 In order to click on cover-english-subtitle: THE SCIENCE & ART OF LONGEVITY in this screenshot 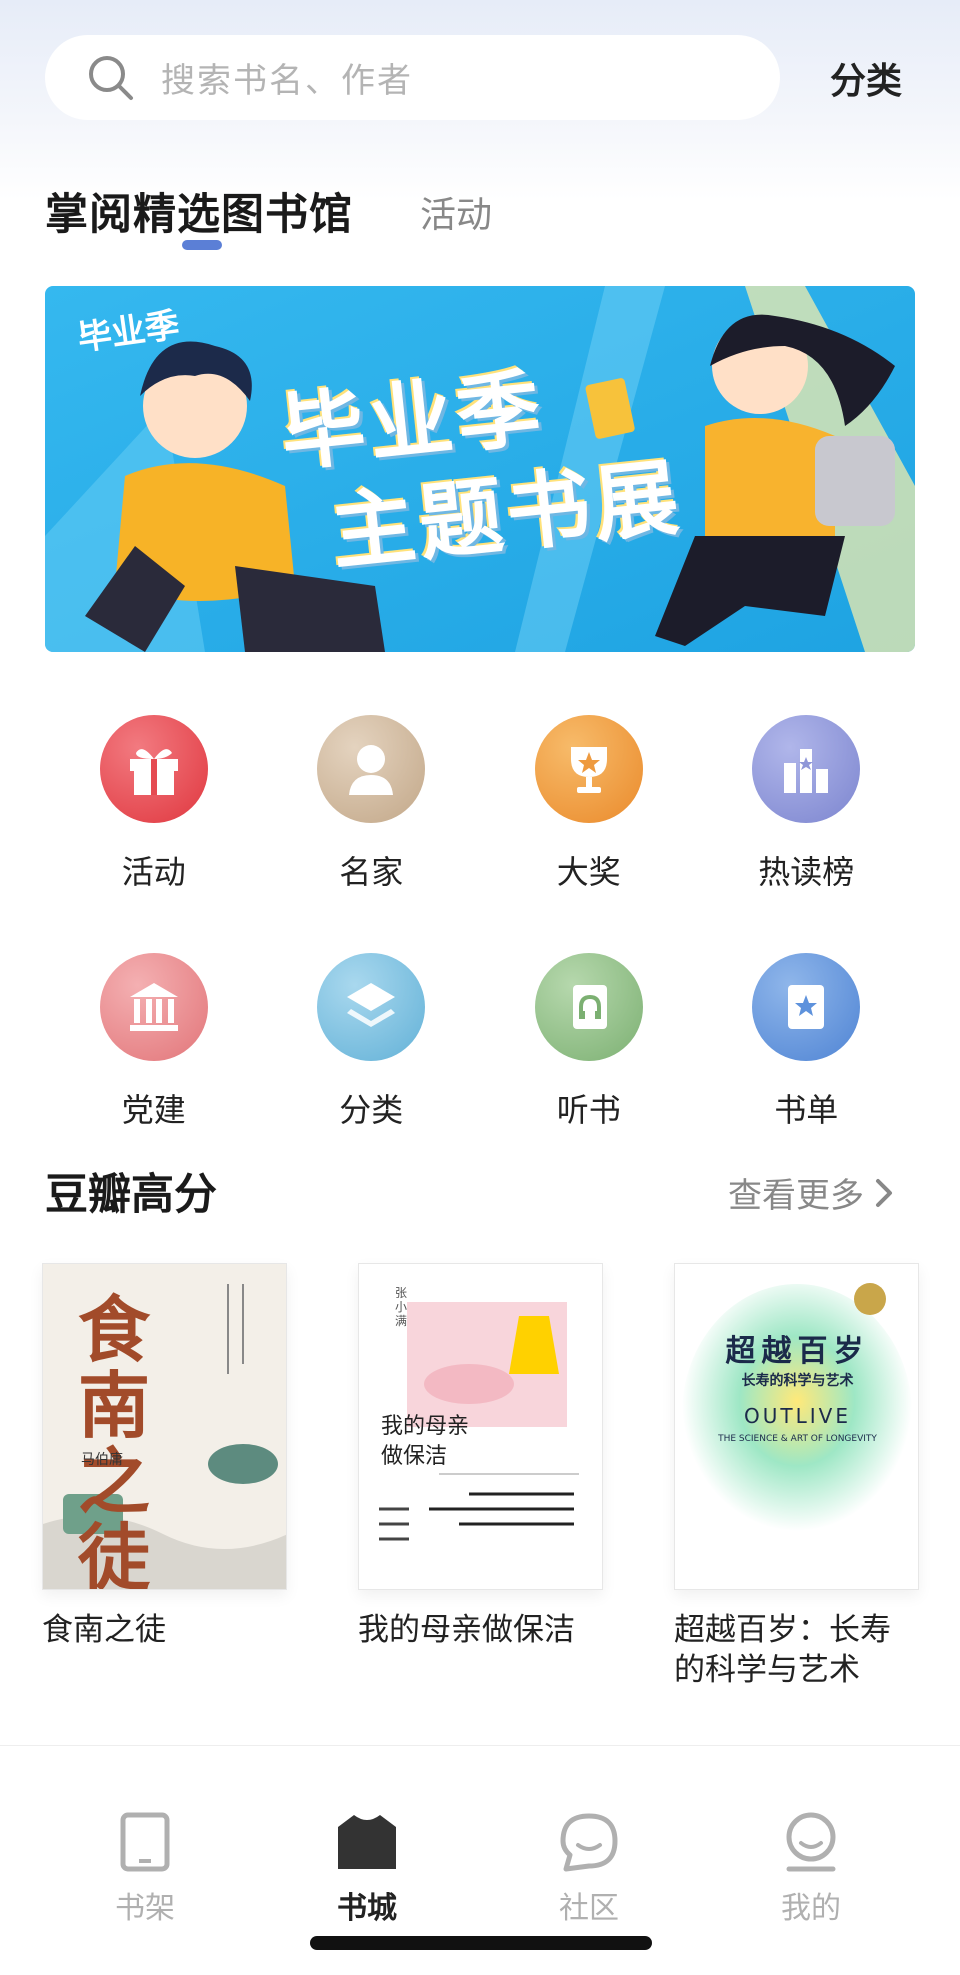, I will do `click(797, 1439)`.